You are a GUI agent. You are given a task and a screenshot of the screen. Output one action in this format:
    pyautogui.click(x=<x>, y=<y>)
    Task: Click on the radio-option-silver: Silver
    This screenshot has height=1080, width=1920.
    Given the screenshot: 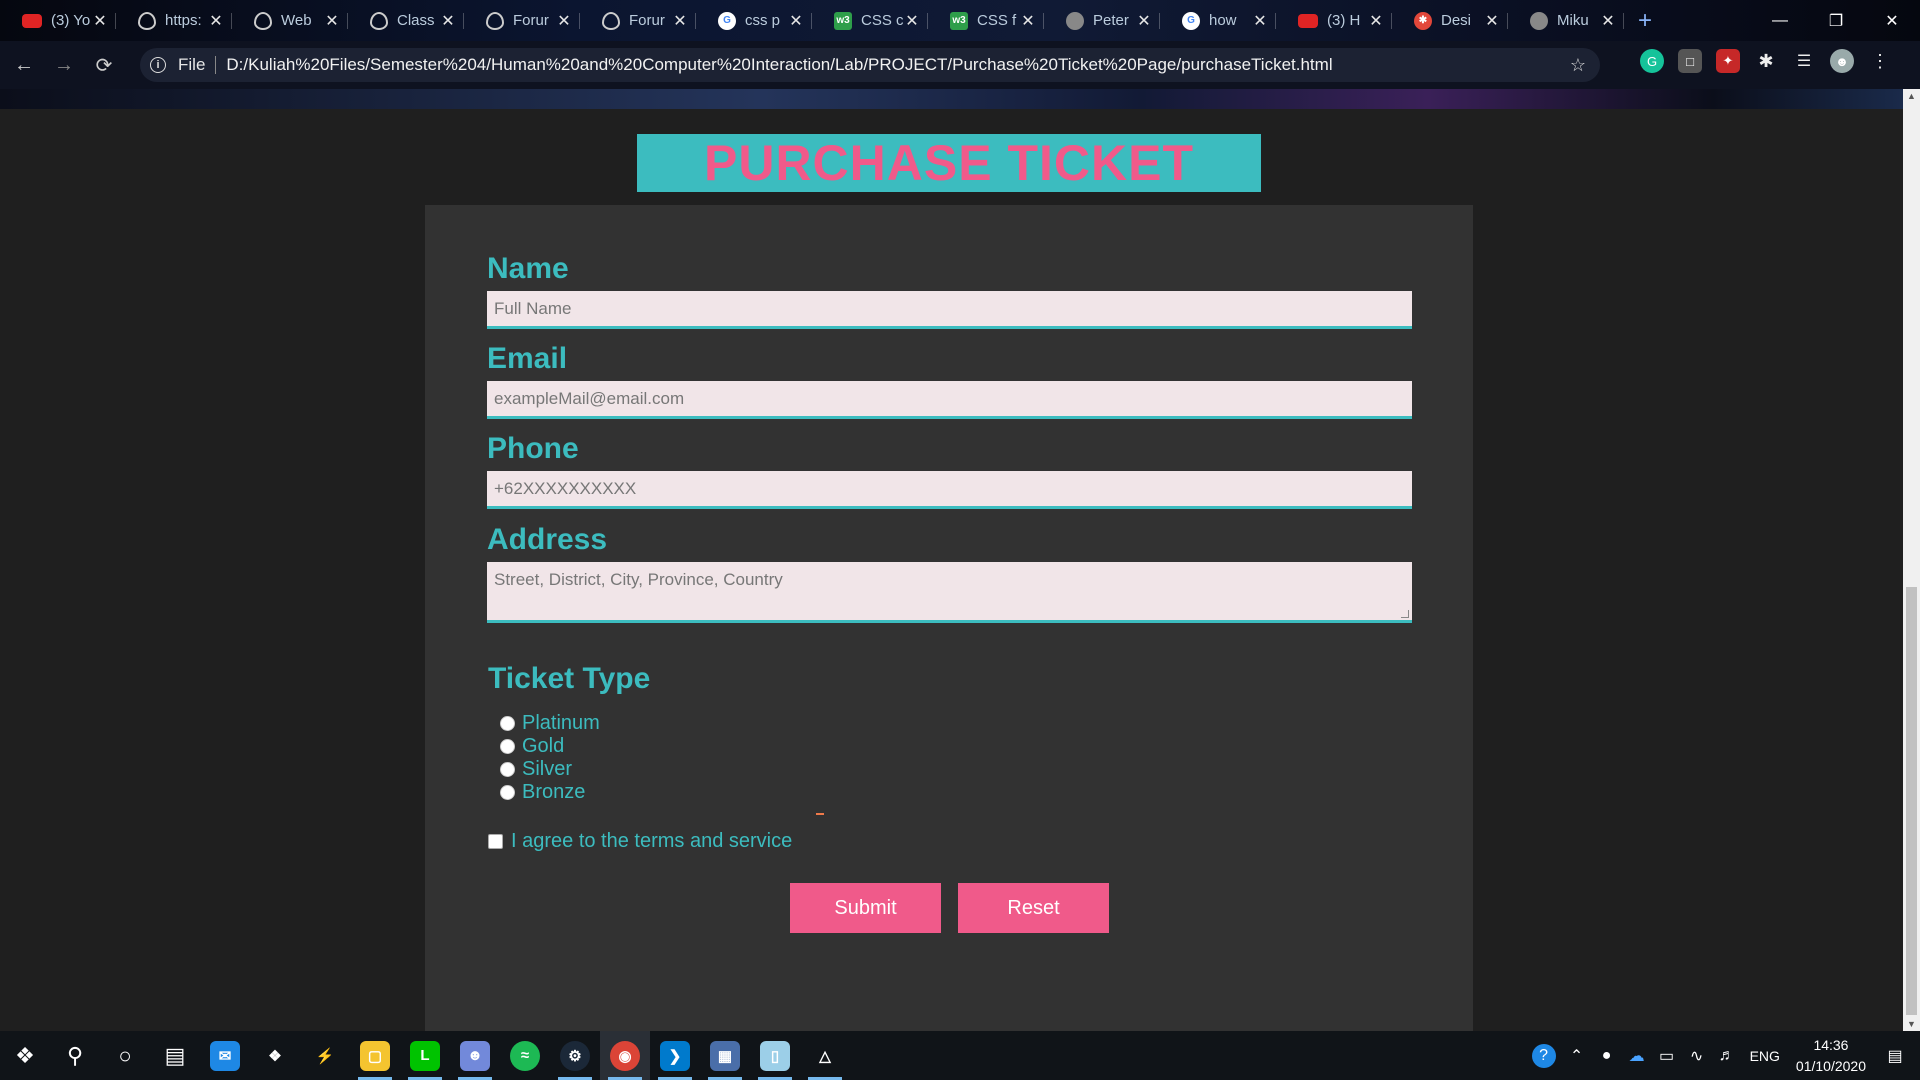 What is the action you would take?
    pyautogui.click(x=536, y=769)
    